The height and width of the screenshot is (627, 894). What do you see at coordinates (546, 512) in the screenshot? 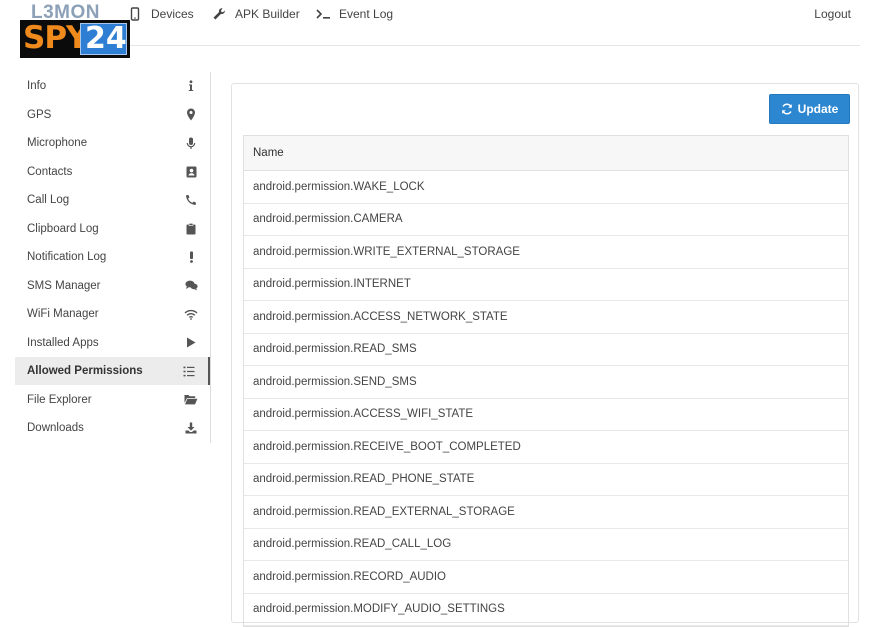
I see `table-row: android.permission.READ_EXTERNAL_STORAGE` at bounding box center [546, 512].